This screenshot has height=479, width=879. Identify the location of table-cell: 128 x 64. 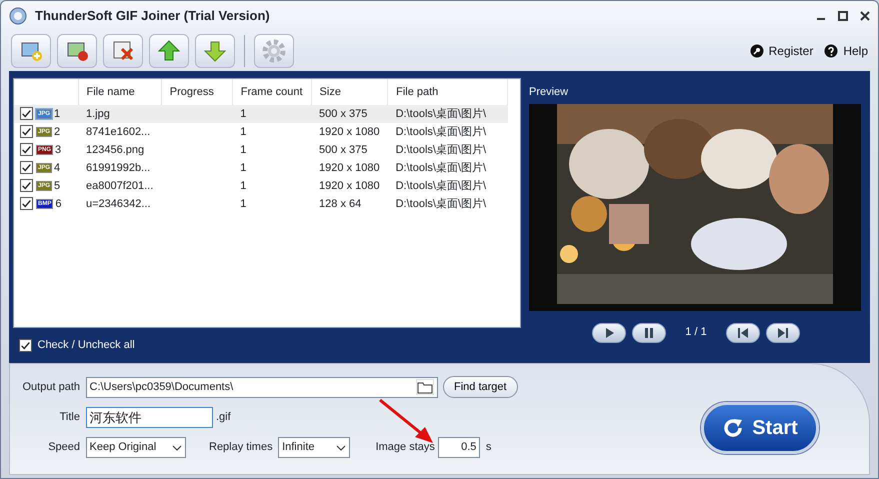
(340, 204).